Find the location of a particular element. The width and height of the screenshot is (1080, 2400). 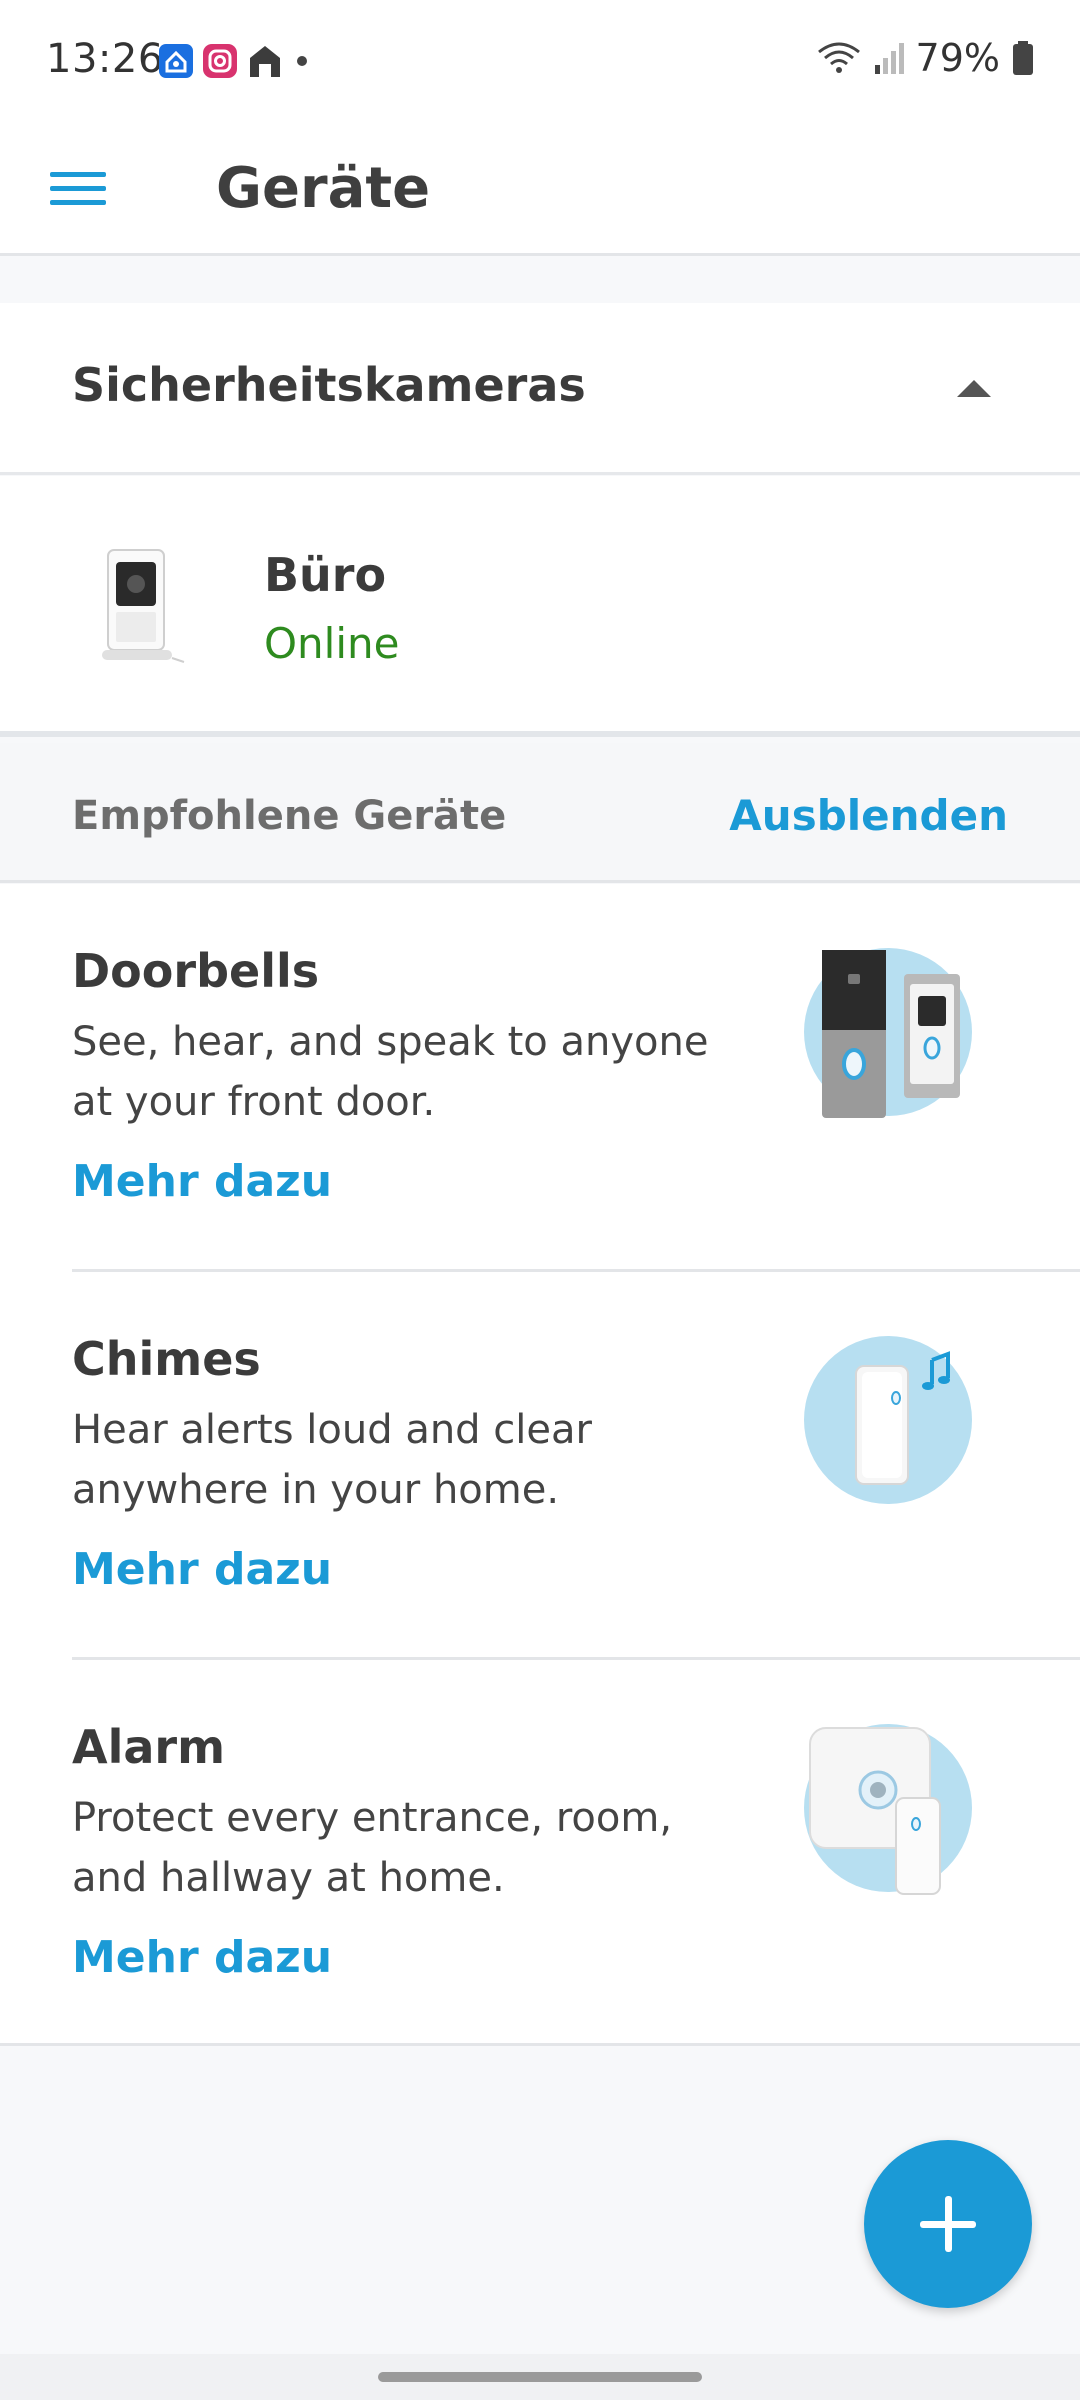

recommended-item-name: Doorbells is located at coordinates (196, 971).